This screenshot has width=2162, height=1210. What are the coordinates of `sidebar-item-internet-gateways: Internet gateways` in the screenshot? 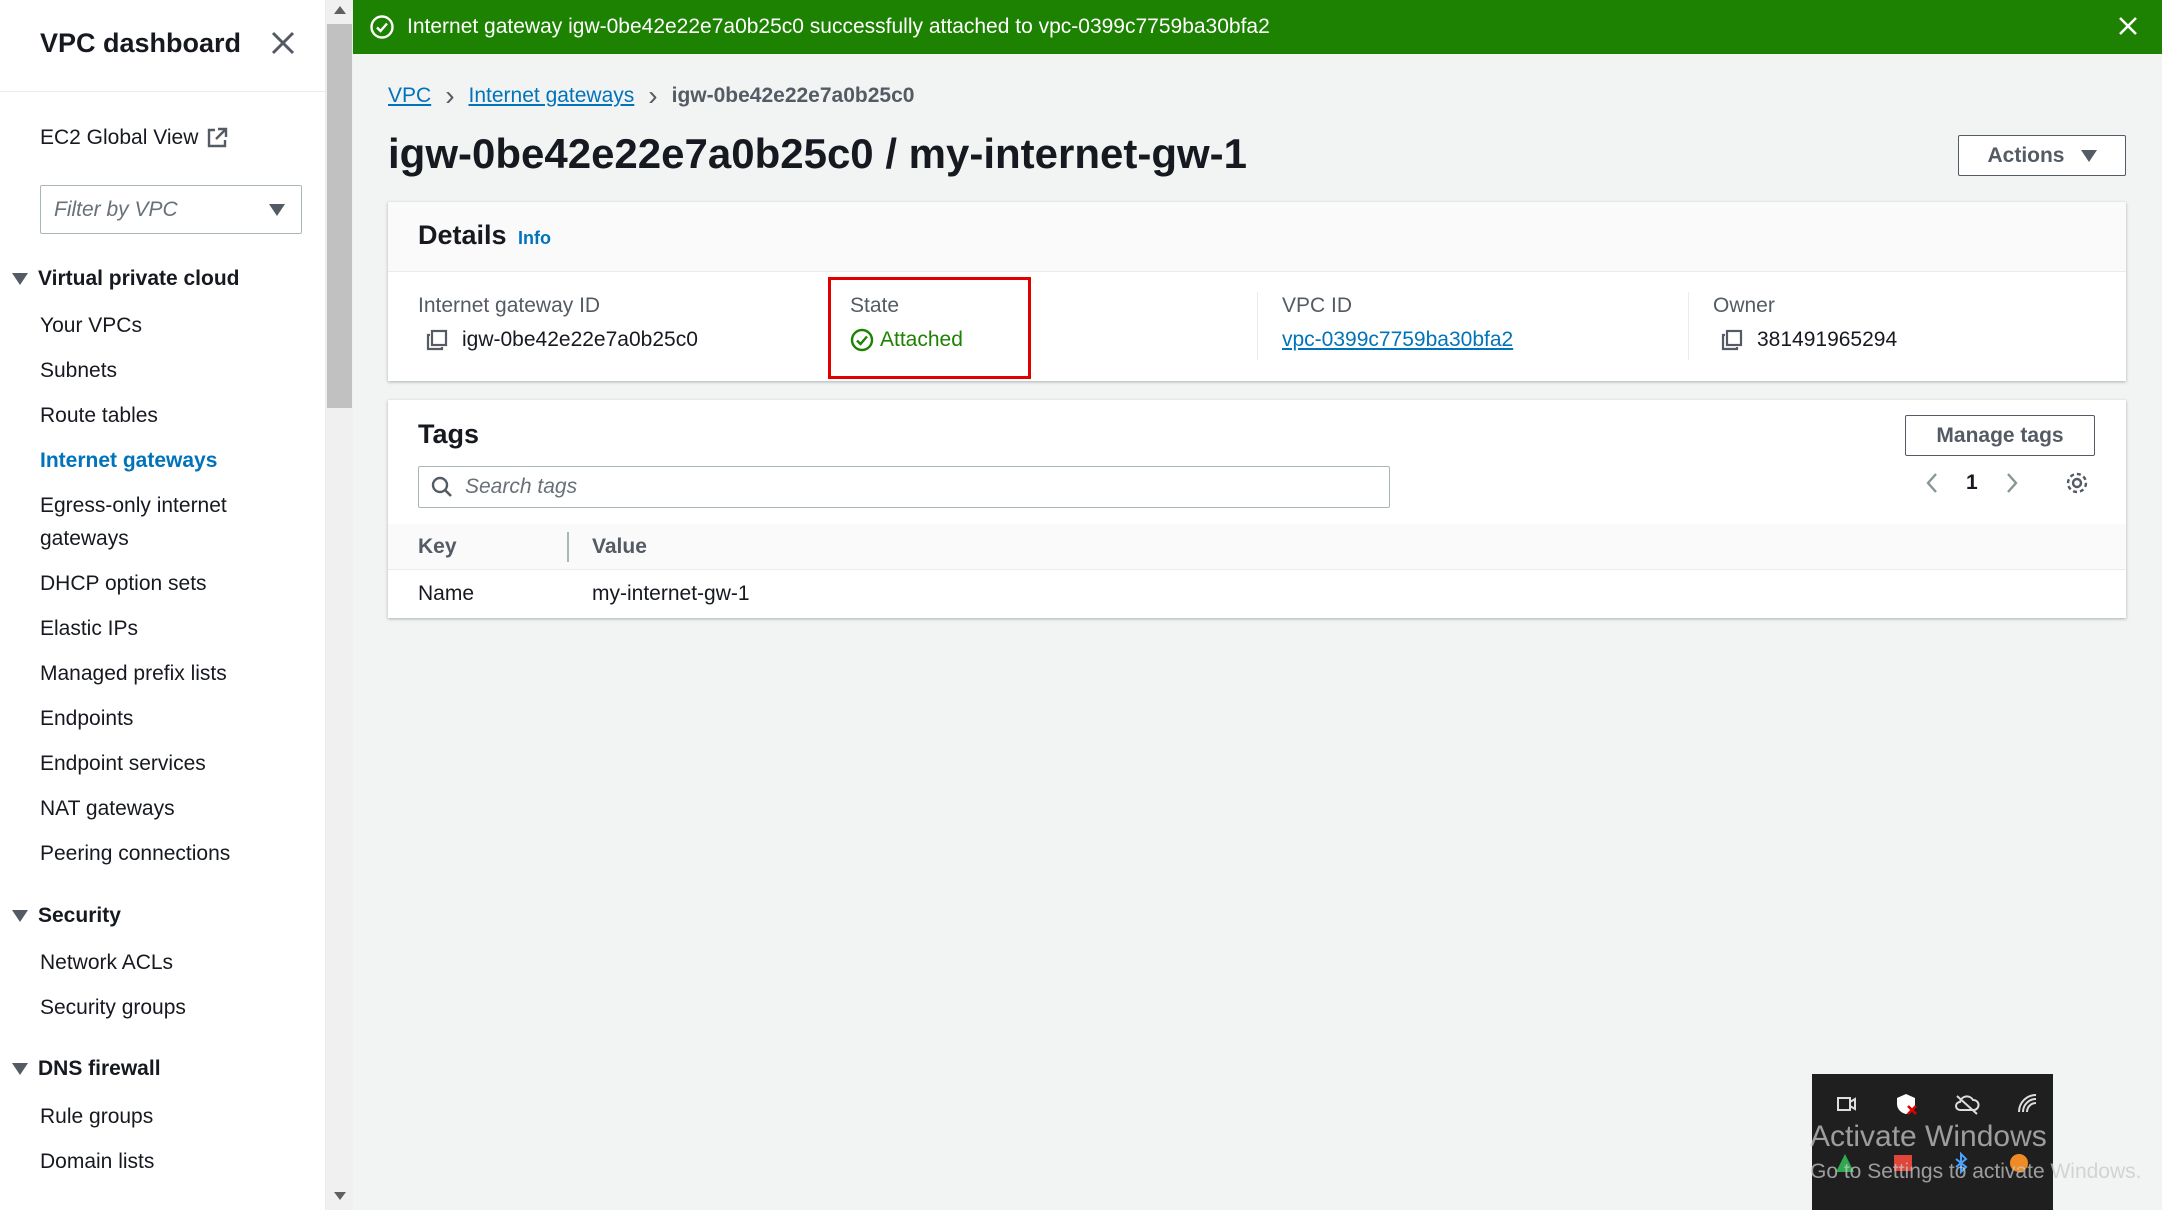 It's located at (128, 460).